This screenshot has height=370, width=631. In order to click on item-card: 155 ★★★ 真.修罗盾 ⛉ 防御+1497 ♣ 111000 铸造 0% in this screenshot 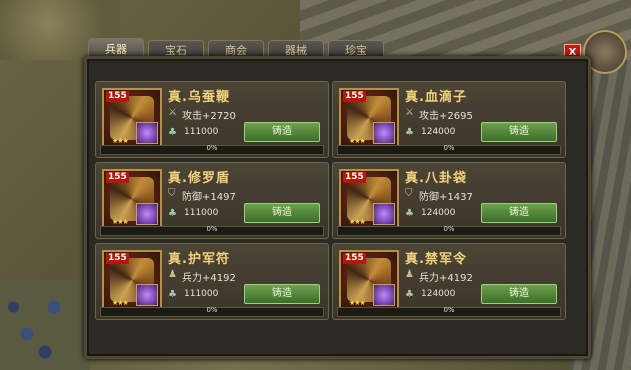, I will do `click(212, 200)`.